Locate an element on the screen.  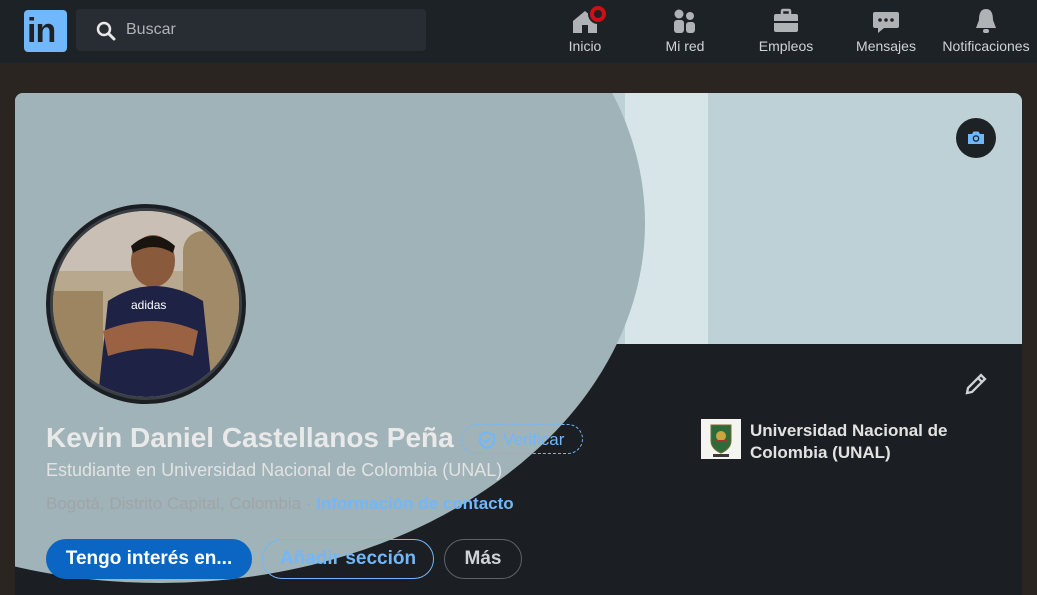
bell-icon is located at coordinates (986, 21).